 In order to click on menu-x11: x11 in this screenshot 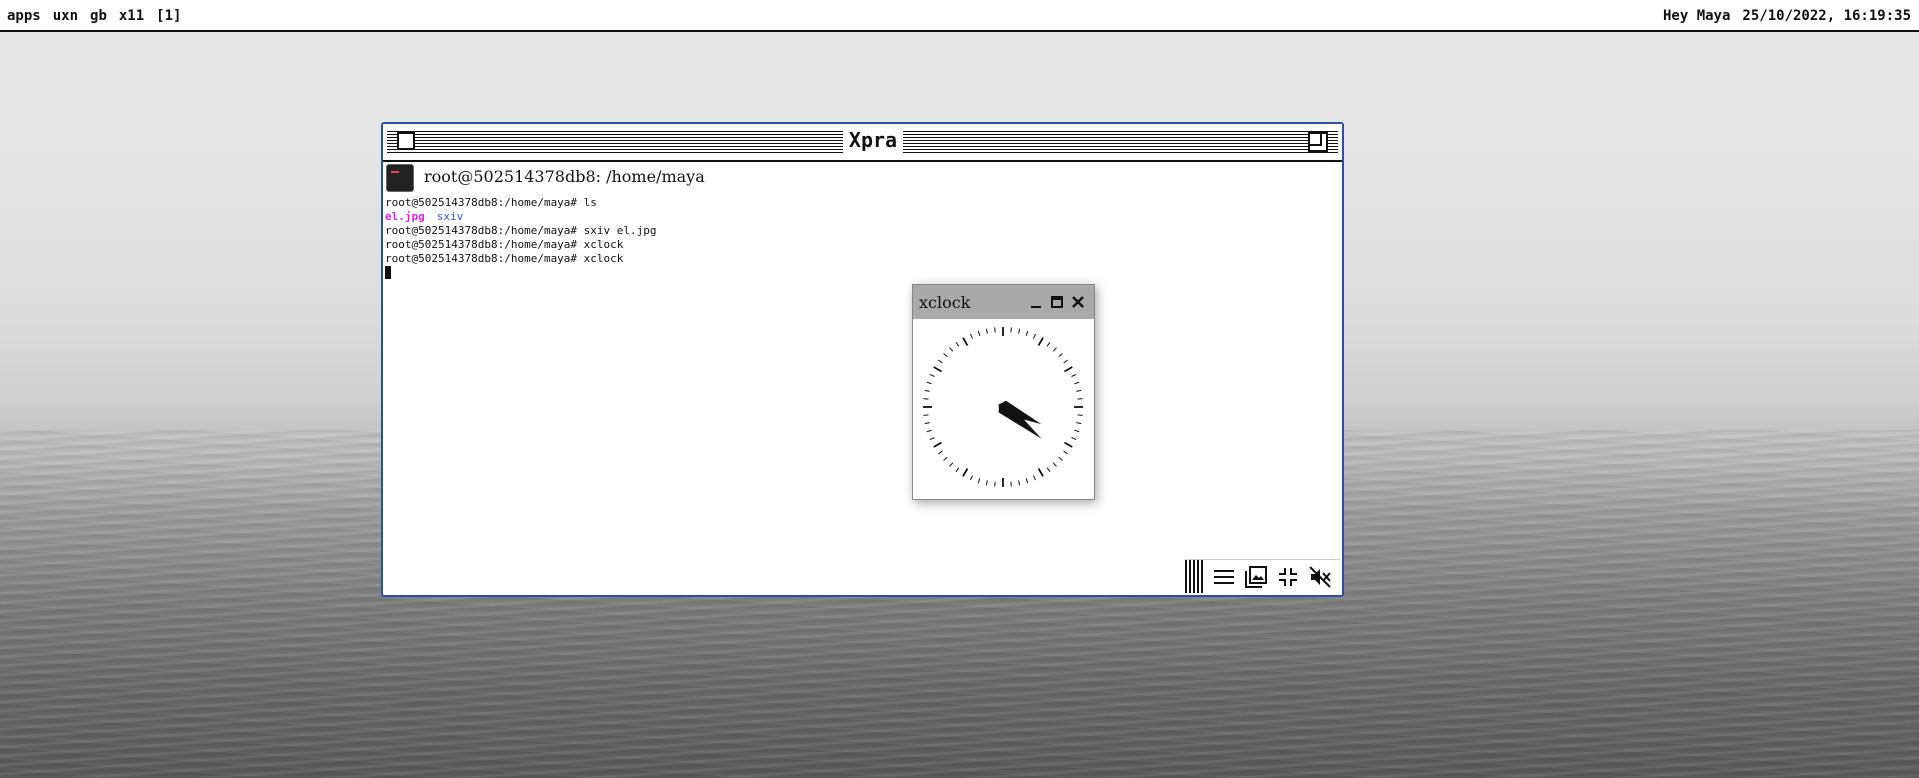, I will do `click(131, 16)`.